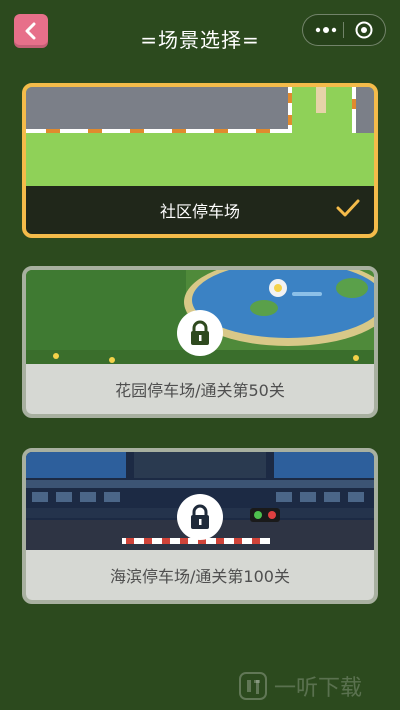  I want to click on scene-label-bar: 社区停车场, so click(200, 210).